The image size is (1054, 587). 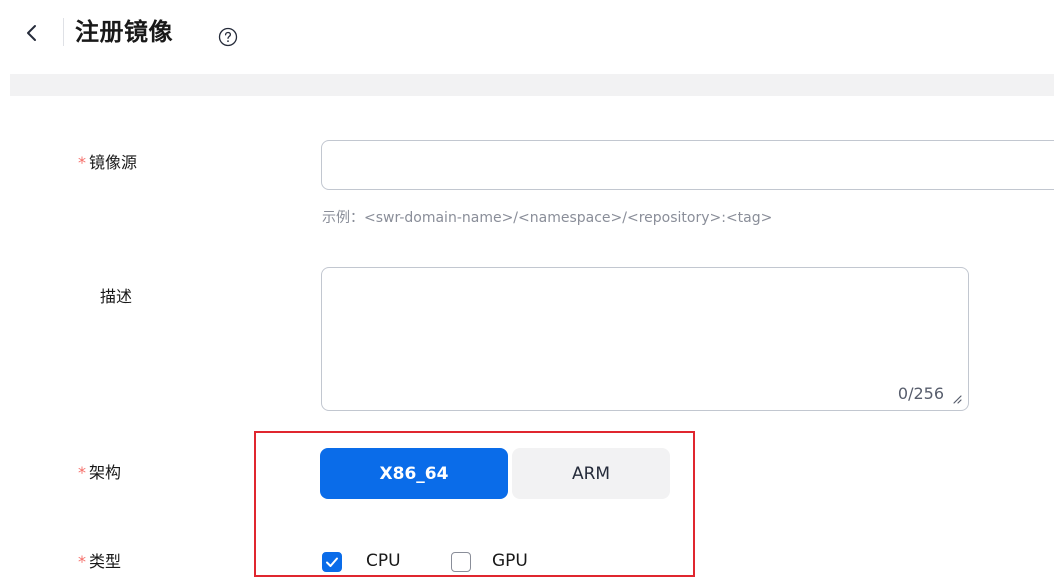 What do you see at coordinates (100, 472) in the screenshot?
I see `architecture-label: * 架构` at bounding box center [100, 472].